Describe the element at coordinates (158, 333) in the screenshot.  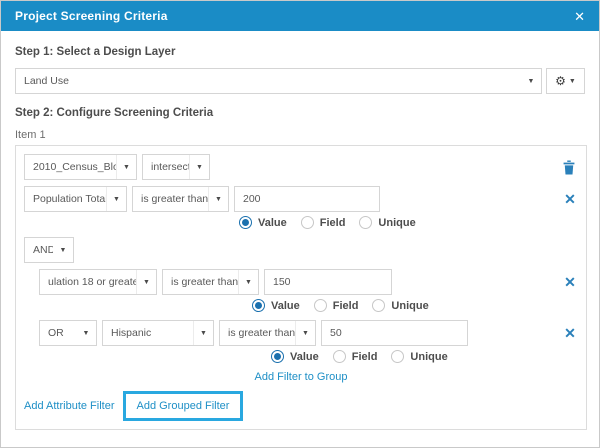
I see `grouped-filter2-field-select: Hispanic ▼` at that location.